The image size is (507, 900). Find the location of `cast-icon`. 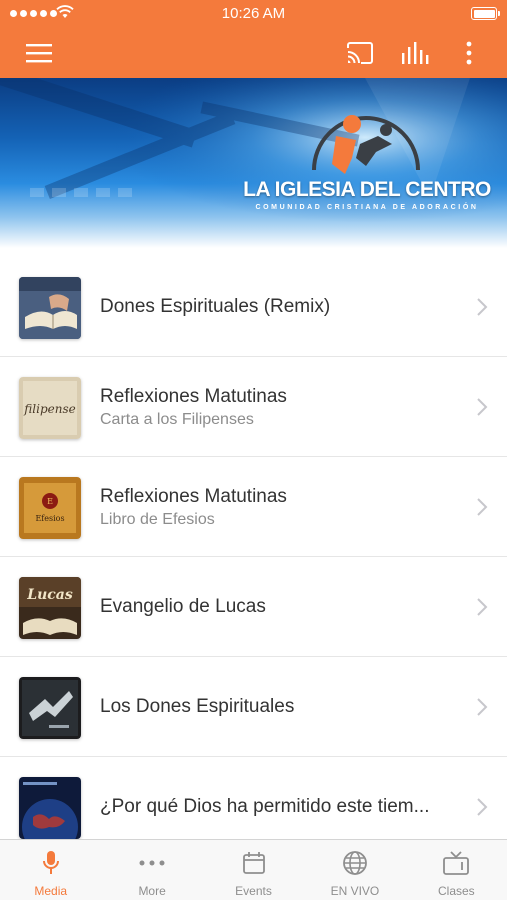

cast-icon is located at coordinates (360, 53).